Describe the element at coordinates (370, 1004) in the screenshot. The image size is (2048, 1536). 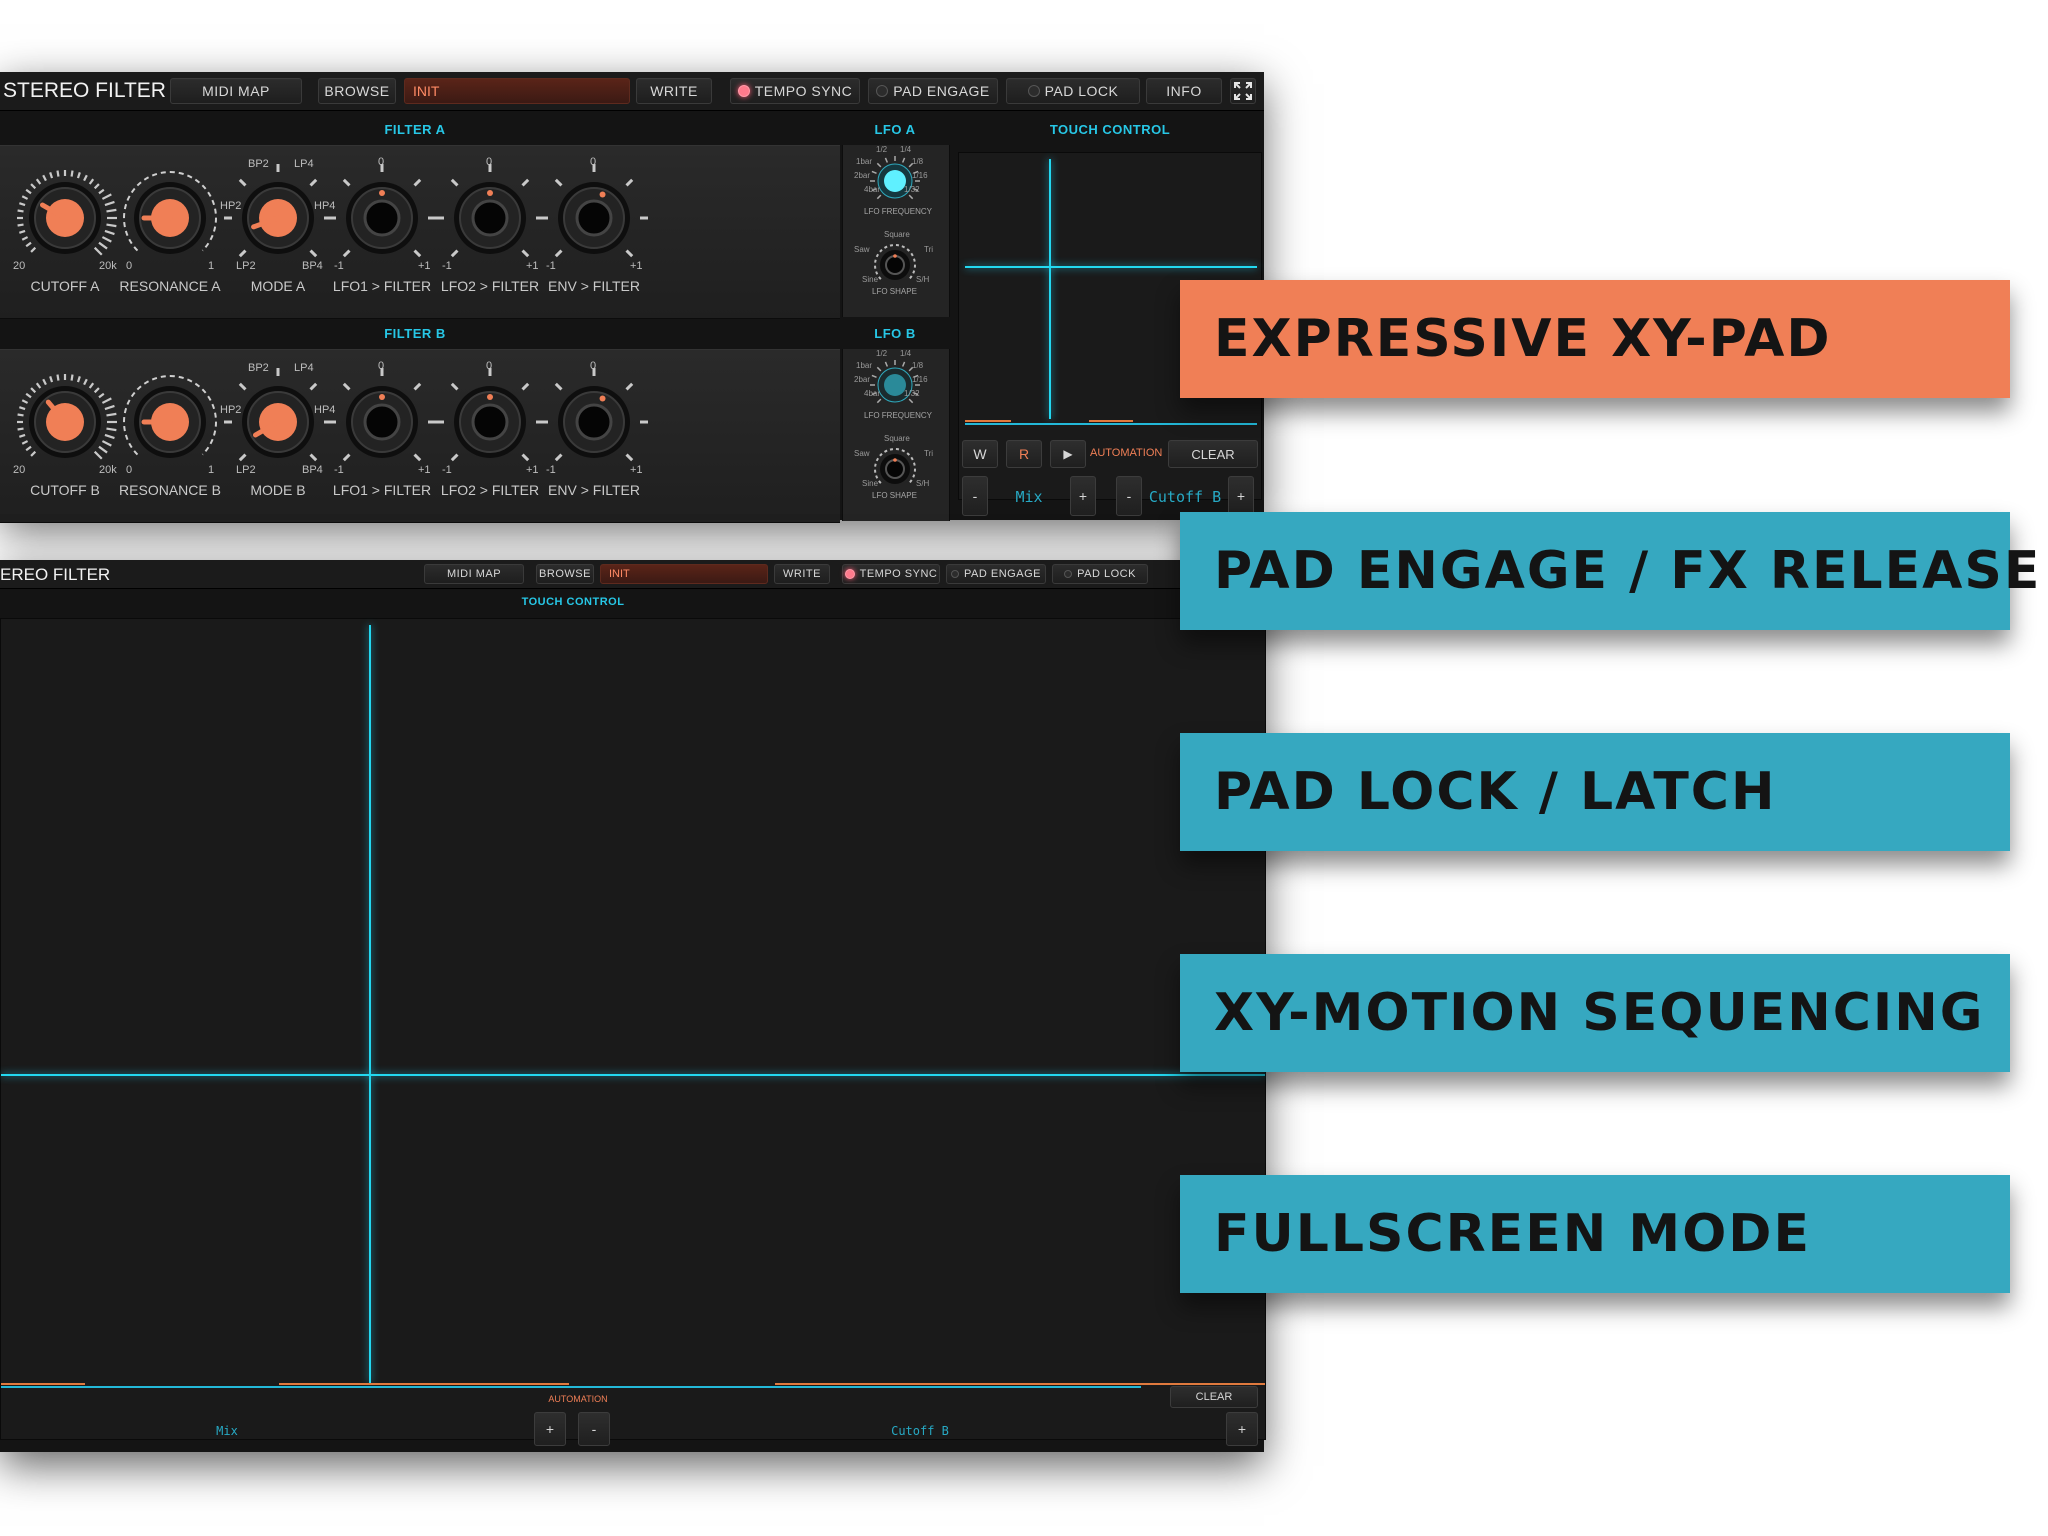
I see `fullscreen-vertical-crosshair` at that location.